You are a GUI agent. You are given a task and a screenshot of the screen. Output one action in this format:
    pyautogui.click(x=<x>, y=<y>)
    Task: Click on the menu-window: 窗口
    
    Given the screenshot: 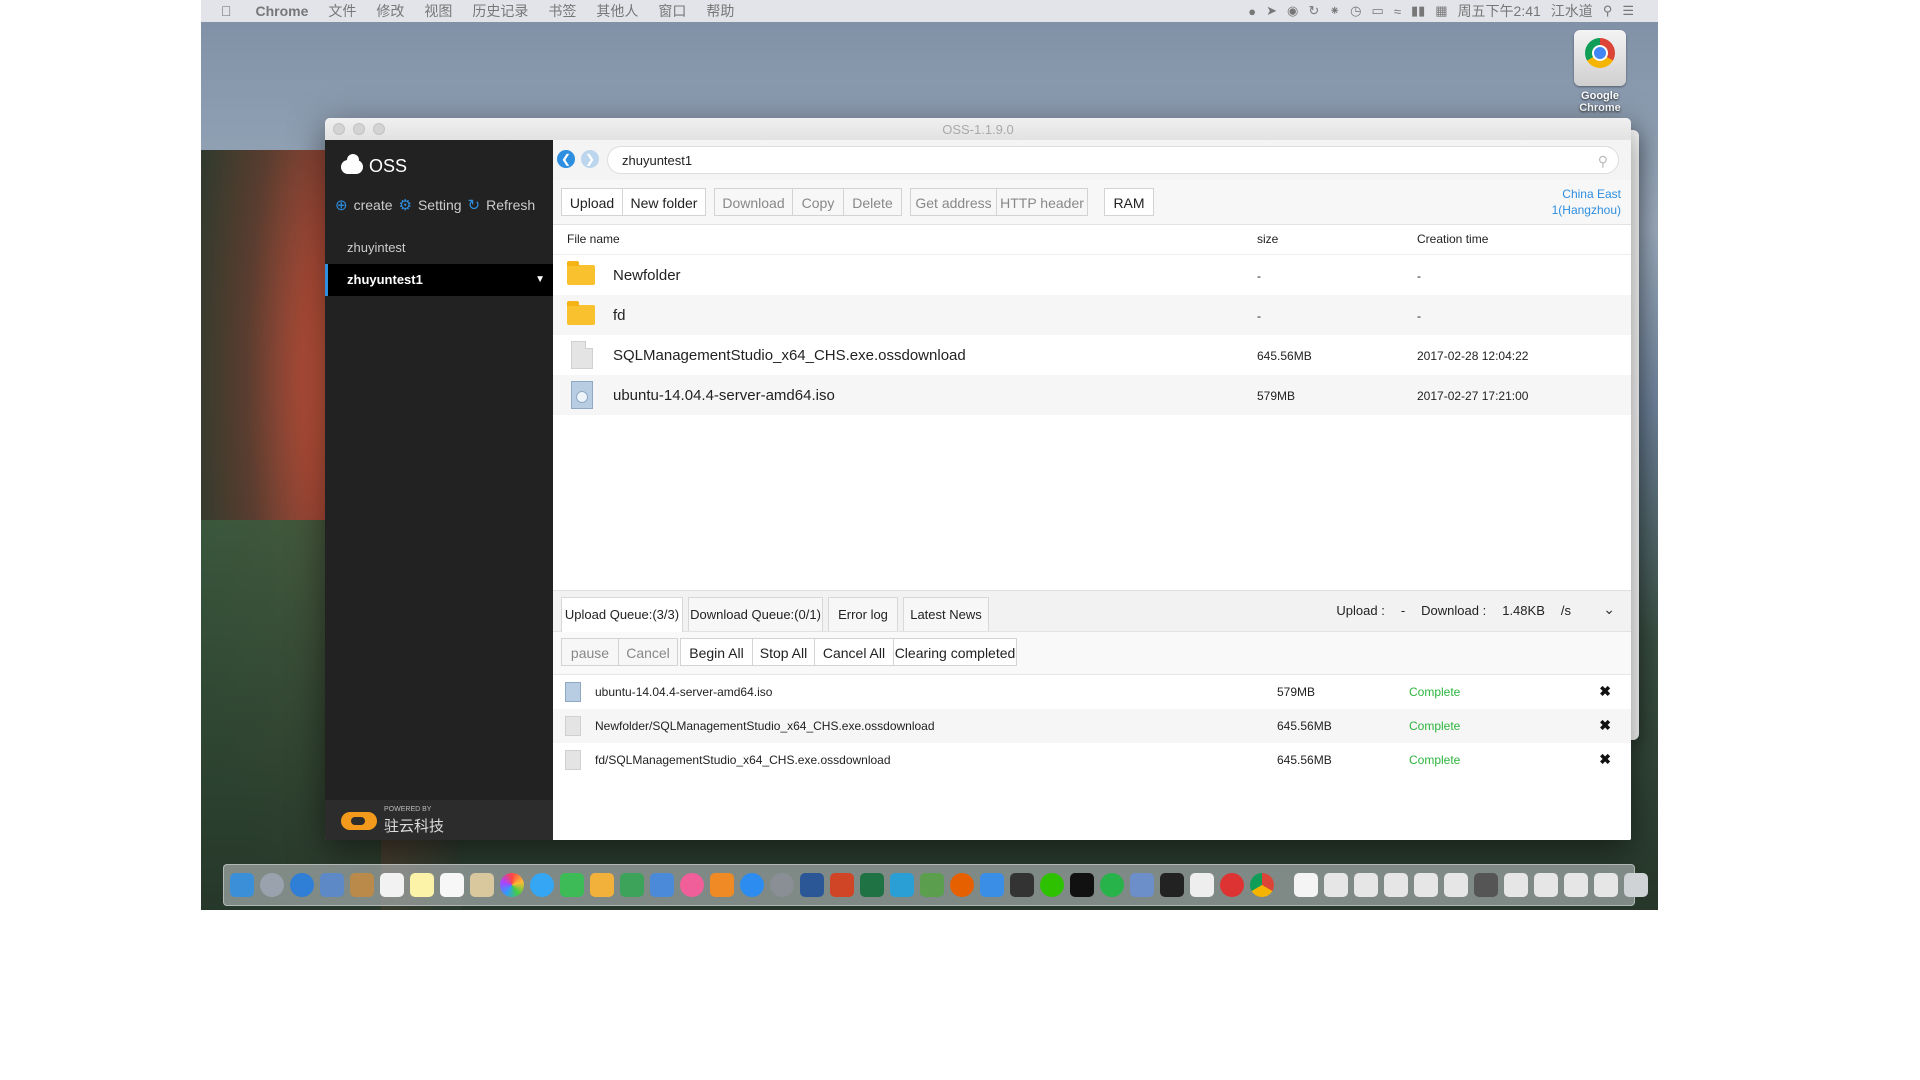 What is the action you would take?
    pyautogui.click(x=672, y=11)
    